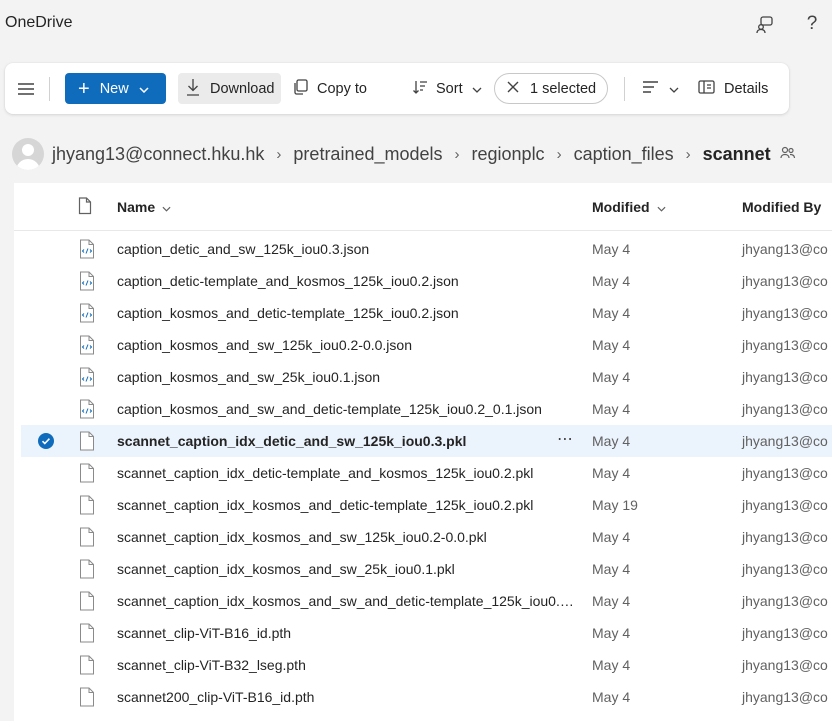 Image resolution: width=832 pixels, height=721 pixels. Describe the element at coordinates (300, 88) in the screenshot. I see `copy-icon` at that location.